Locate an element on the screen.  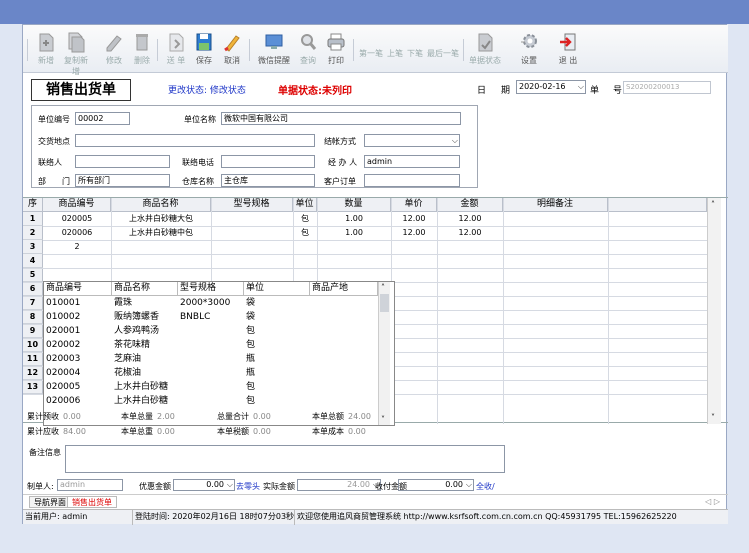
handler-field: admin is located at coordinates (412, 161).